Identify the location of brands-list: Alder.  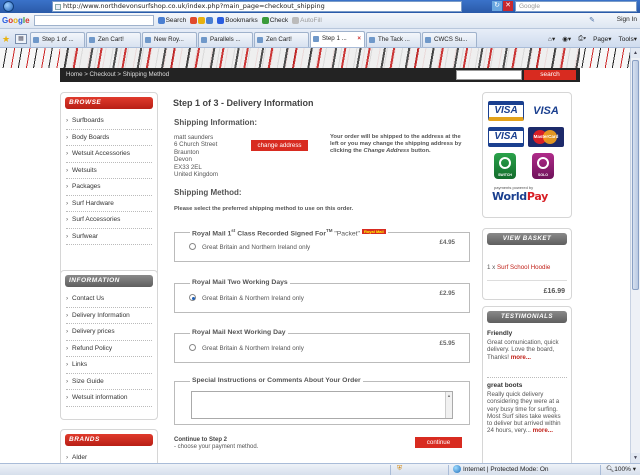
(109, 456).